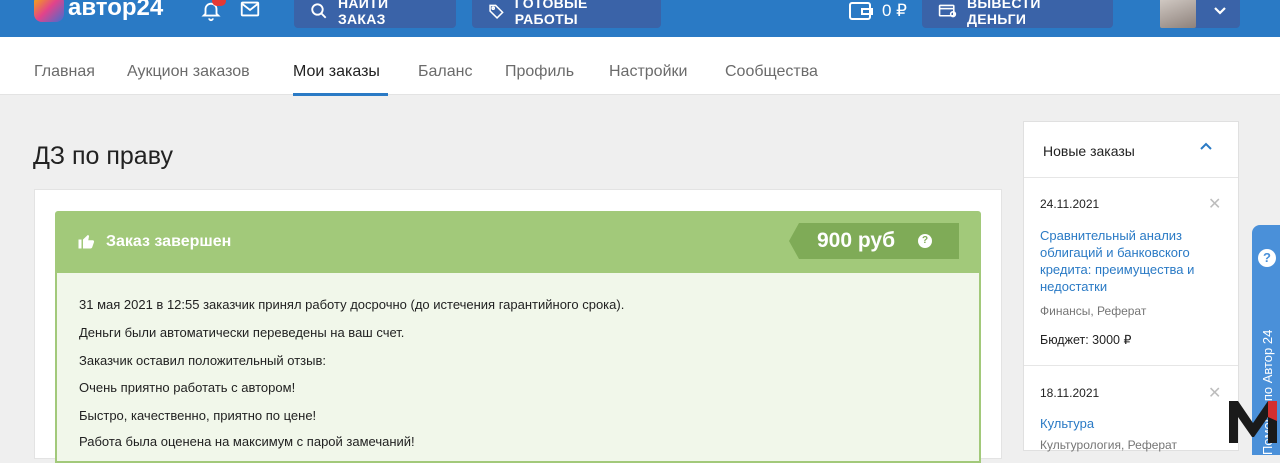 The height and width of the screenshot is (463, 1280). What do you see at coordinates (1093, 311) in the screenshot?
I see `order-meta: Финансы, Реферат` at bounding box center [1093, 311].